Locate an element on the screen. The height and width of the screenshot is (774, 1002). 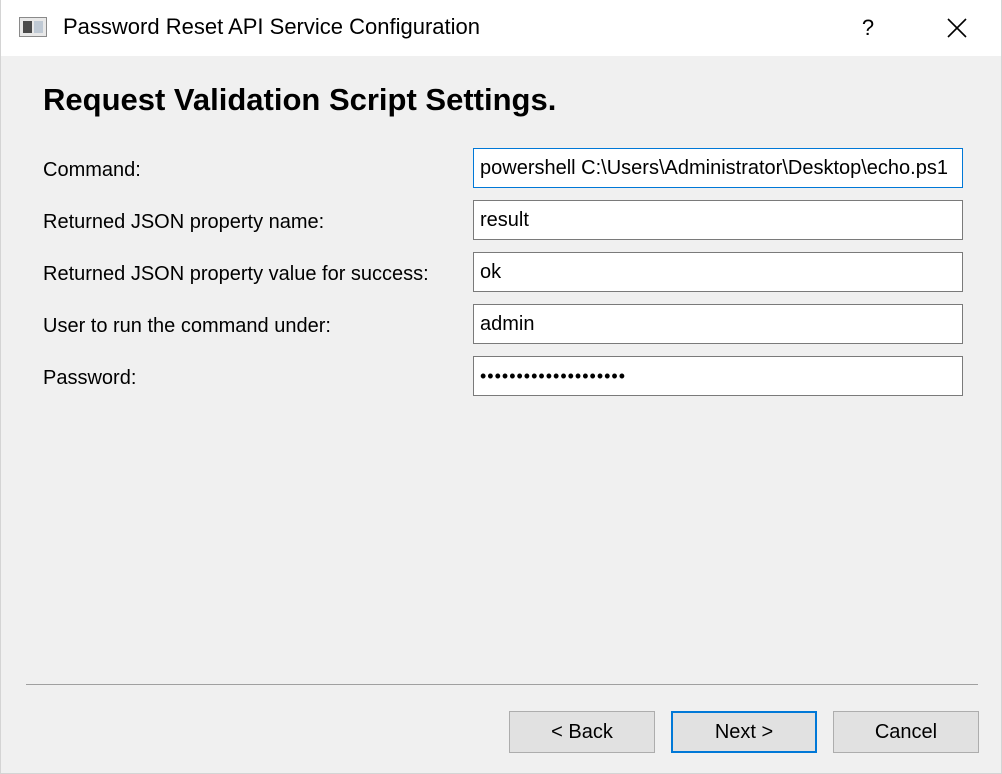
close-button is located at coordinates (957, 28).